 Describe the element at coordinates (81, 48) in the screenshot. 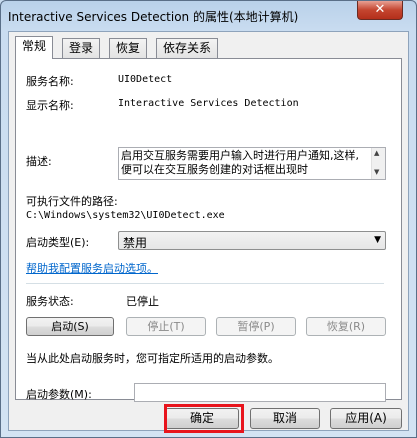

I see `tab-logon: 登录` at that location.